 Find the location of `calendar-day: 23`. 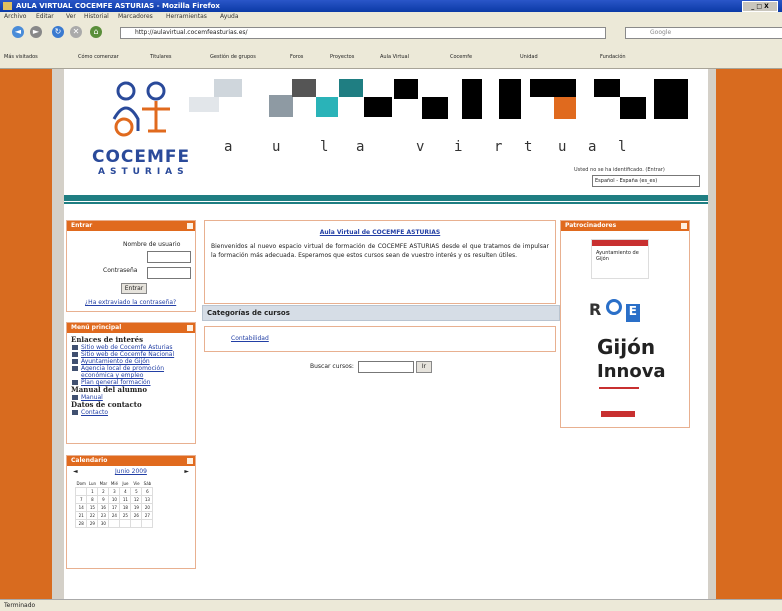

calendar-day: 23 is located at coordinates (103, 515).